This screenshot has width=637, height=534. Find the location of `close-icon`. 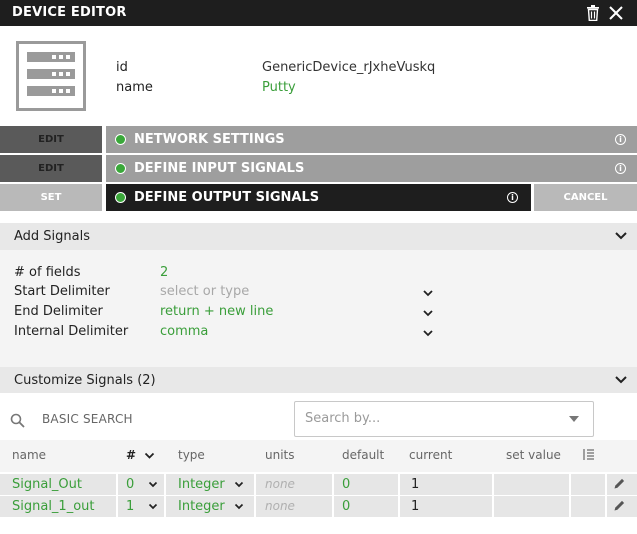

close-icon is located at coordinates (616, 13).